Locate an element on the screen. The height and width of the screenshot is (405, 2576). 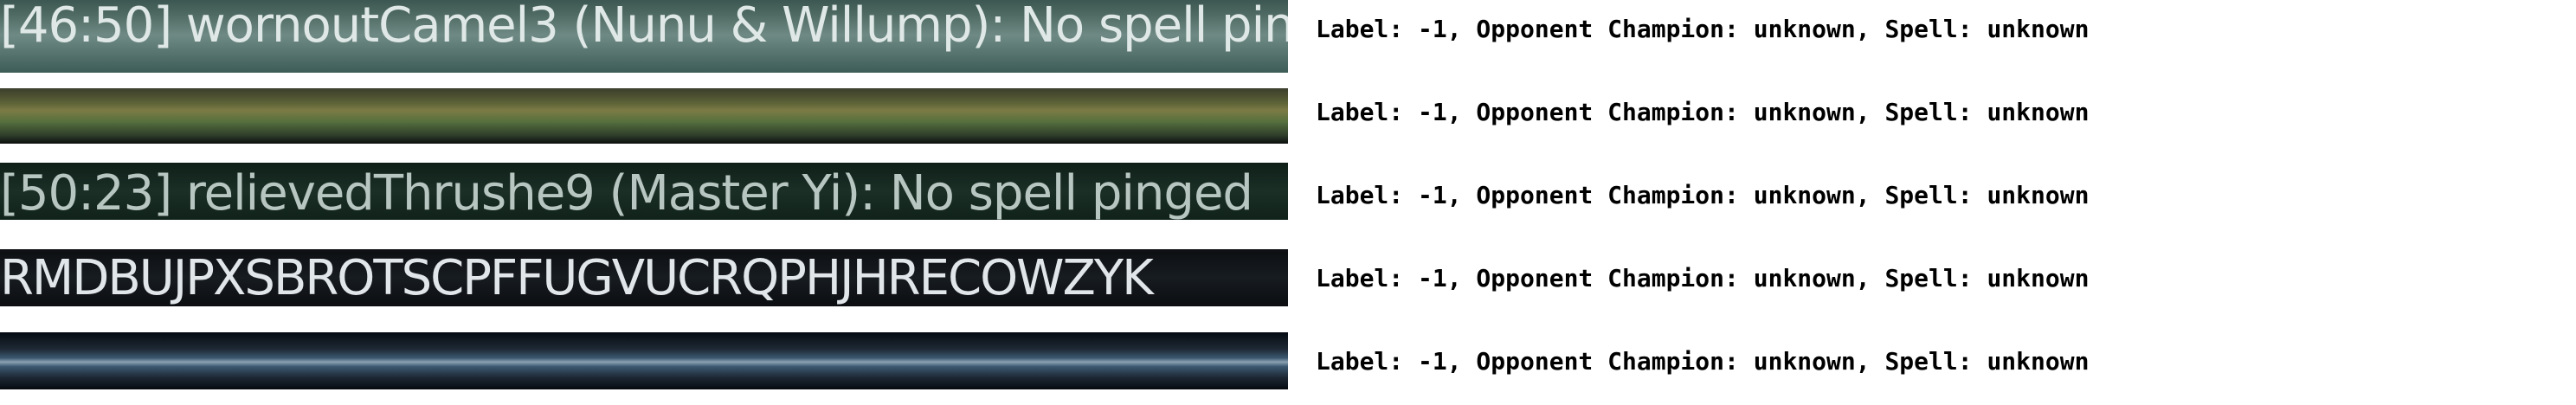
image-crop: RMDBUJPXSBROTSCPFFUGVUCRQPHJHRECOWZYK is located at coordinates (644, 277).